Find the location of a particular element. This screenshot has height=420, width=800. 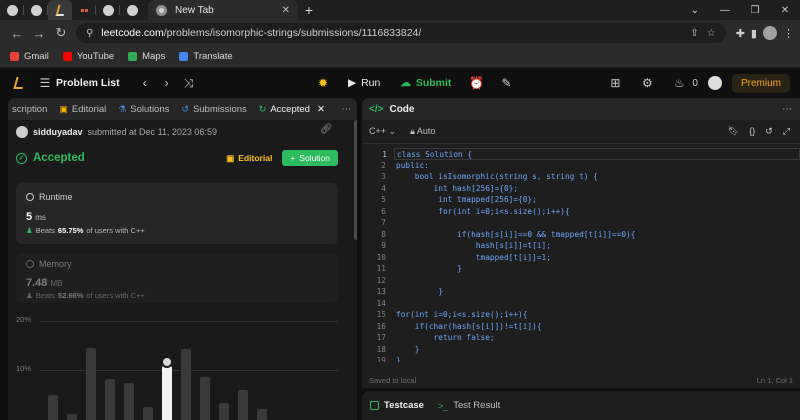

code-line: 16 if(char(hash[s[i]])!=t[i]){ is located at coordinates (581, 327).